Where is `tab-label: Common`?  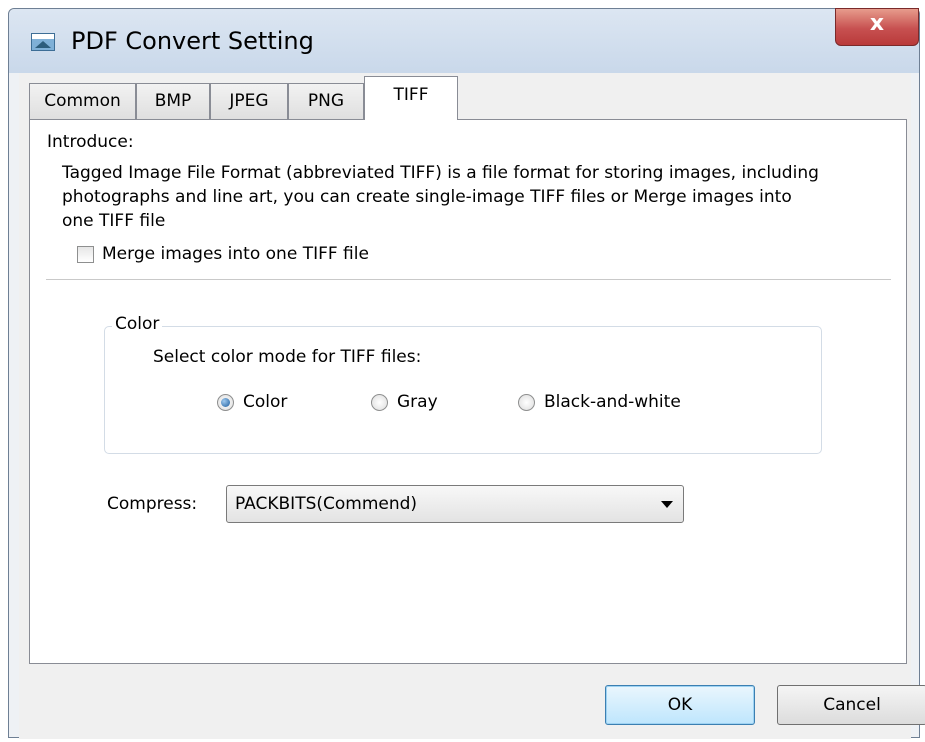 tab-label: Common is located at coordinates (82, 101).